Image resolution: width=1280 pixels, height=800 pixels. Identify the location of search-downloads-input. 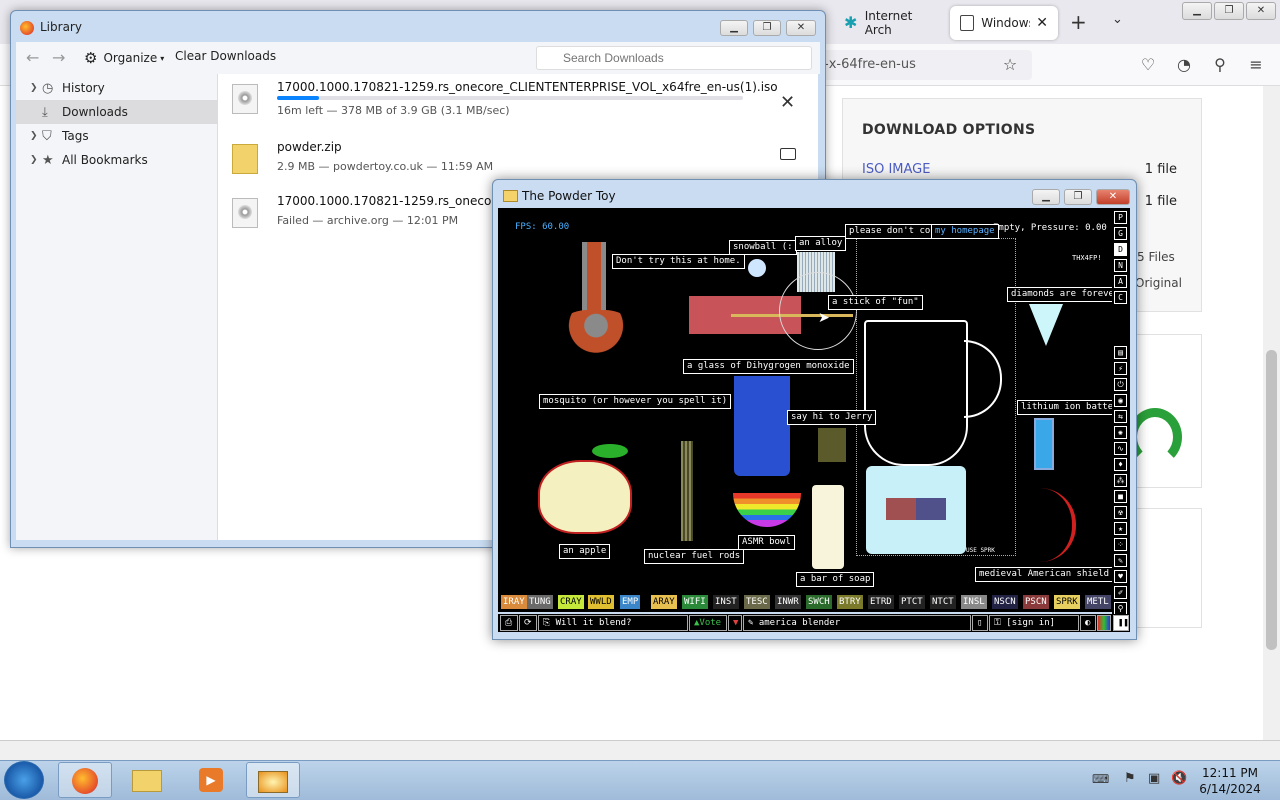
(674, 58).